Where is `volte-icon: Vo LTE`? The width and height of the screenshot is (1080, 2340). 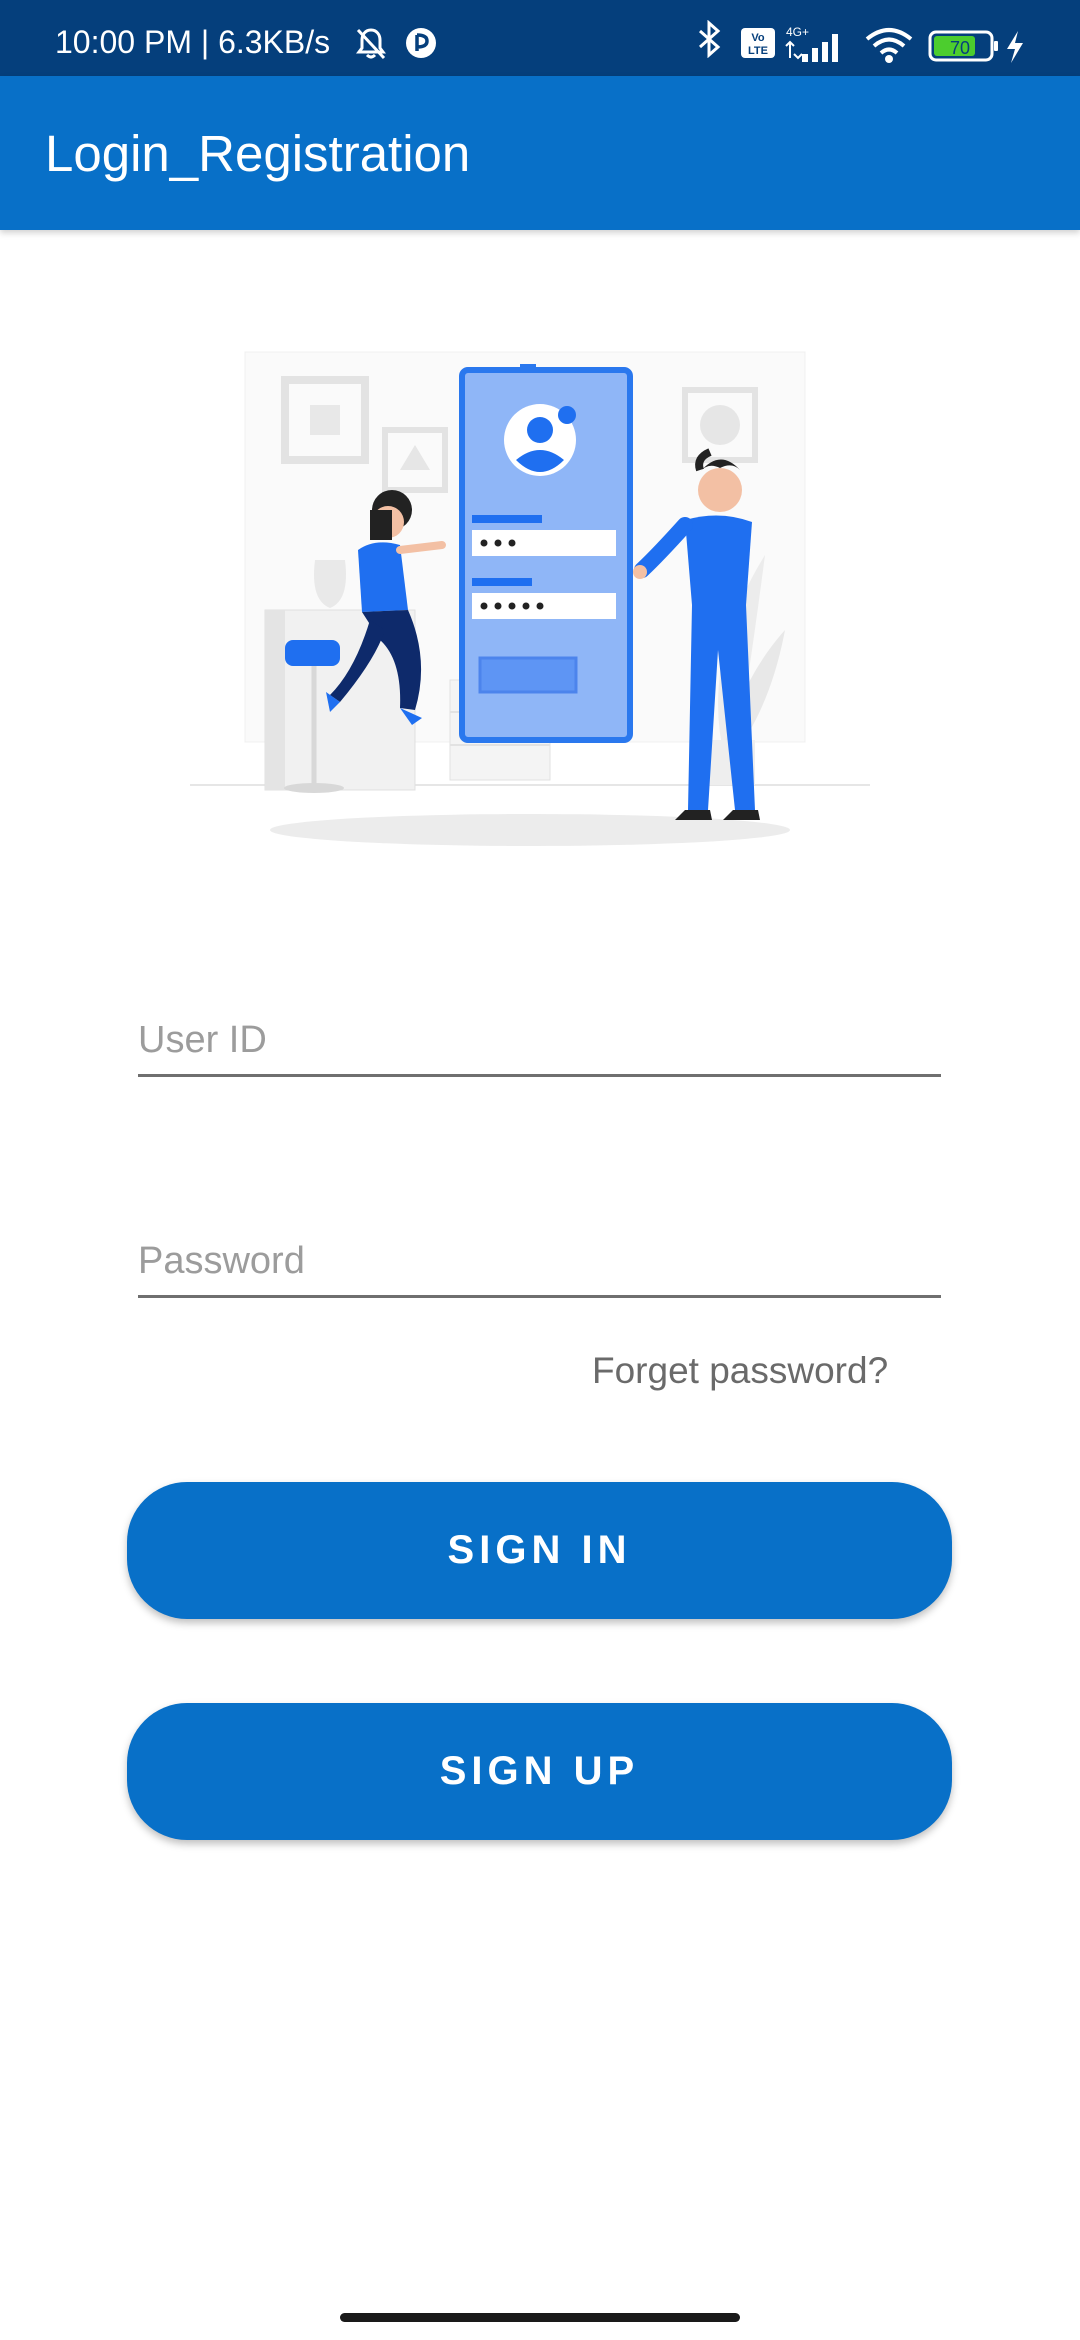 volte-icon: Vo LTE is located at coordinates (758, 45).